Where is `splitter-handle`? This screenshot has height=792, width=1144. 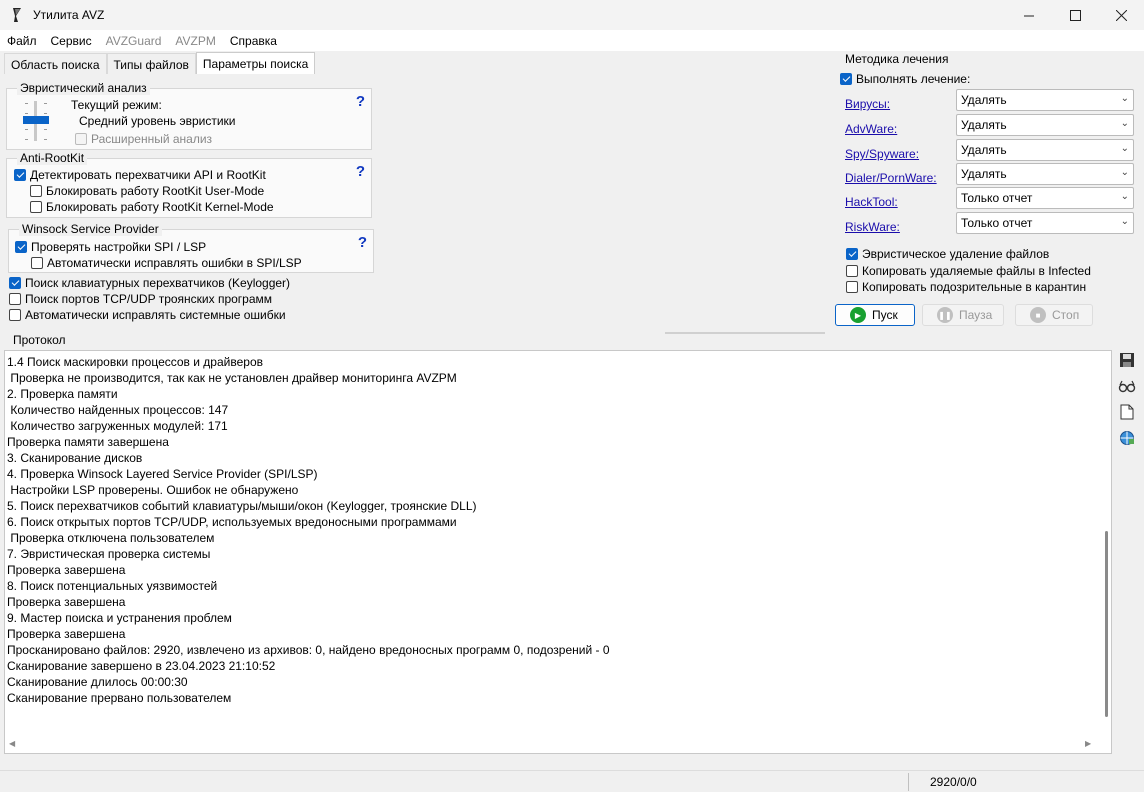
splitter-handle is located at coordinates (745, 333).